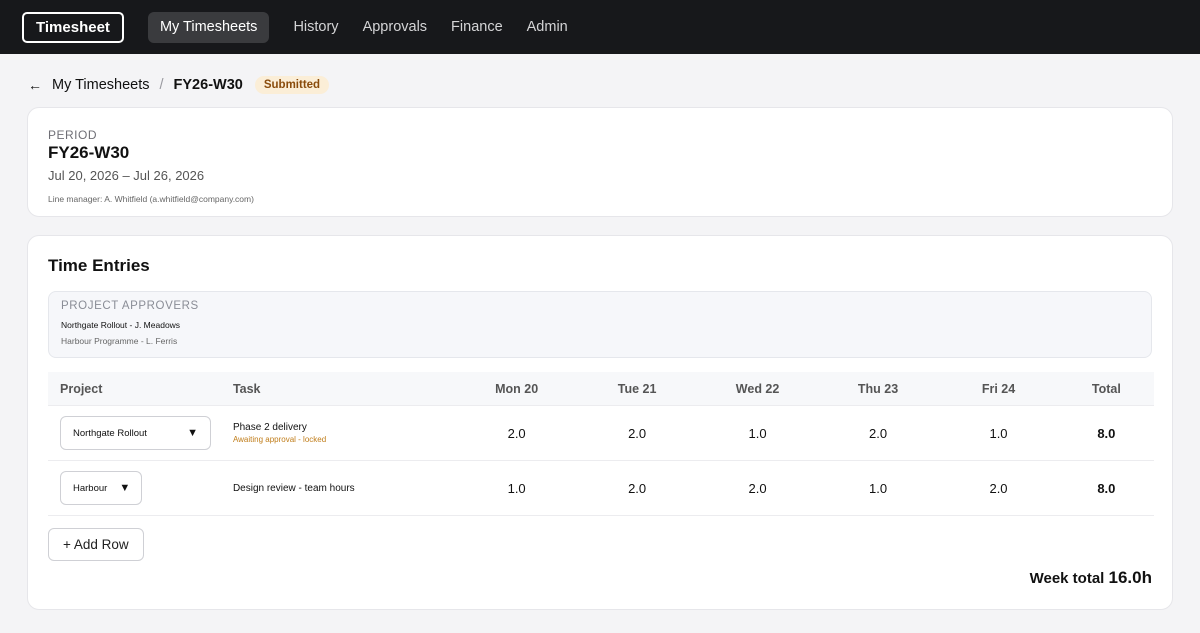 Image resolution: width=1200 pixels, height=633 pixels. I want to click on nav-finance: Finance, so click(477, 27).